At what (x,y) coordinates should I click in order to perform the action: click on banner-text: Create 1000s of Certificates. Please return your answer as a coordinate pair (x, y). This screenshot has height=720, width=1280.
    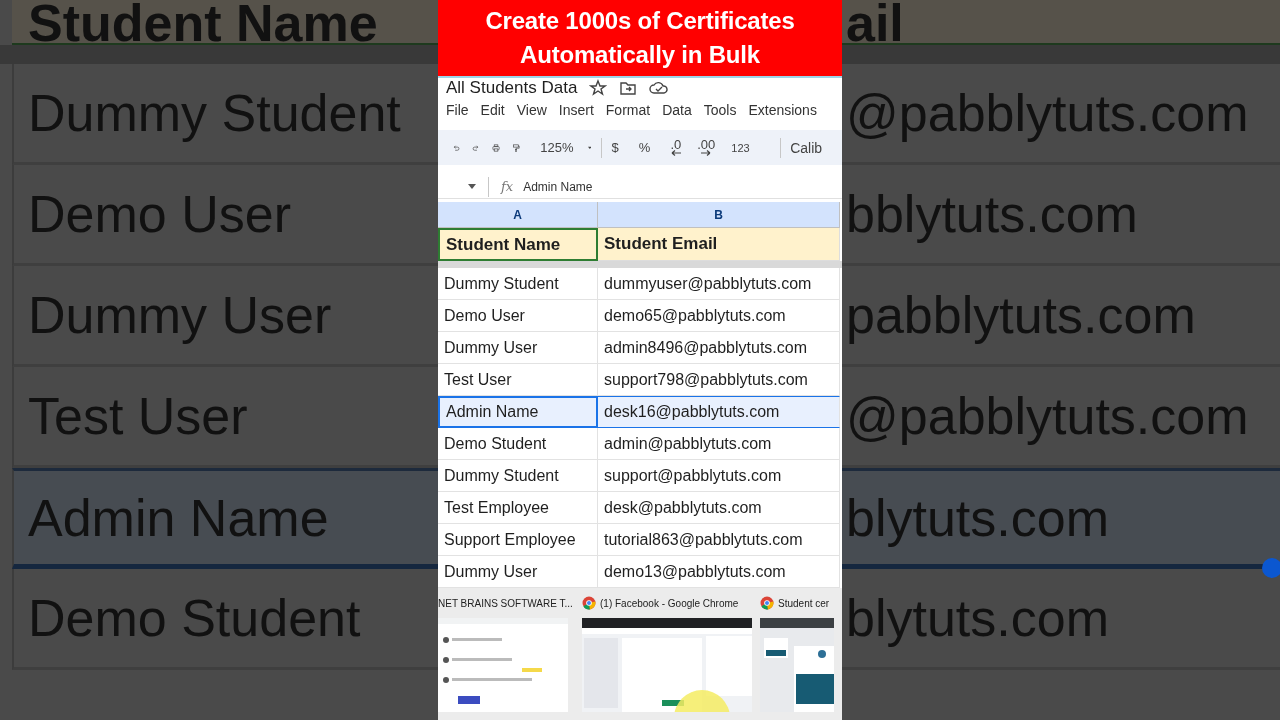
    Looking at the image, I should click on (640, 21).